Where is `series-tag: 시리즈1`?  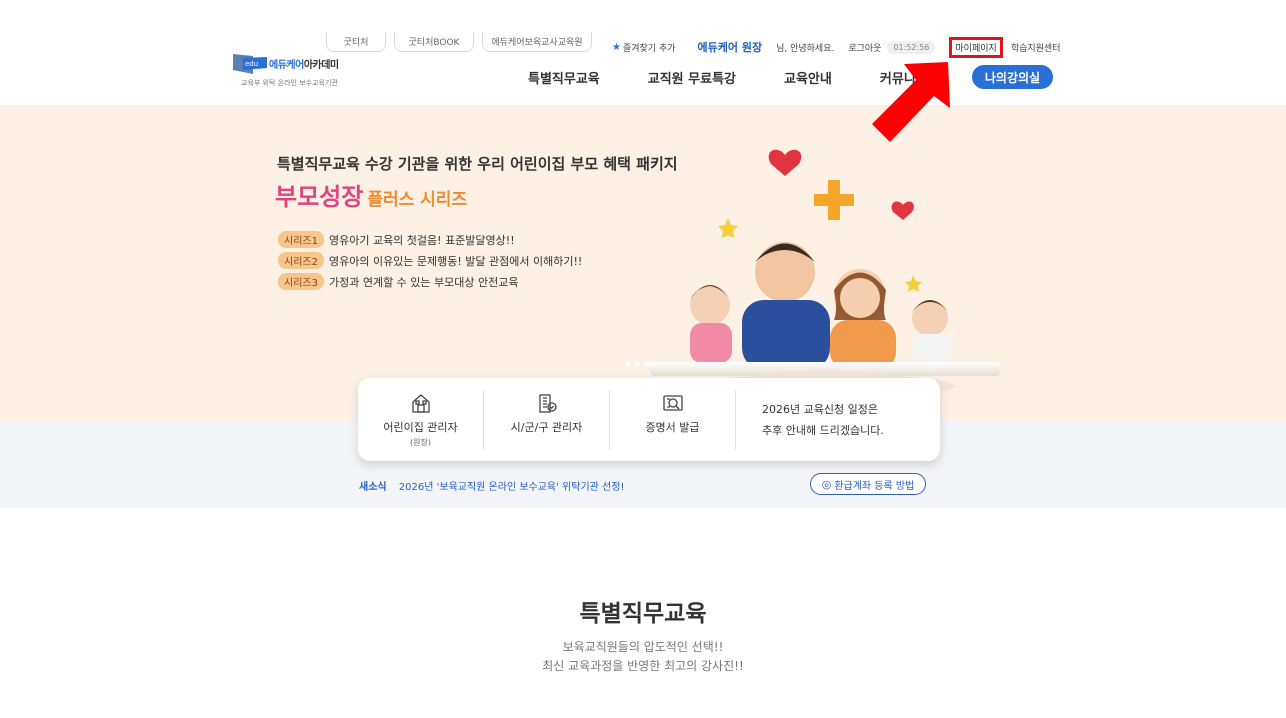
series-tag: 시리즈1 is located at coordinates (301, 239).